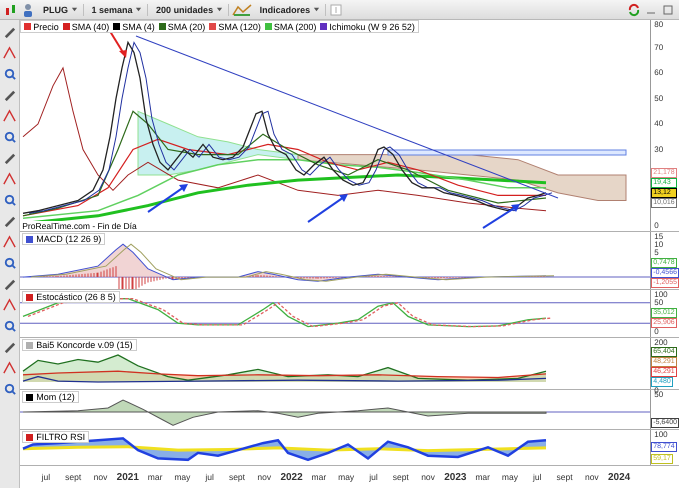 The height and width of the screenshot is (488, 679). I want to click on units-dropdown: 200 unidades, so click(190, 10).